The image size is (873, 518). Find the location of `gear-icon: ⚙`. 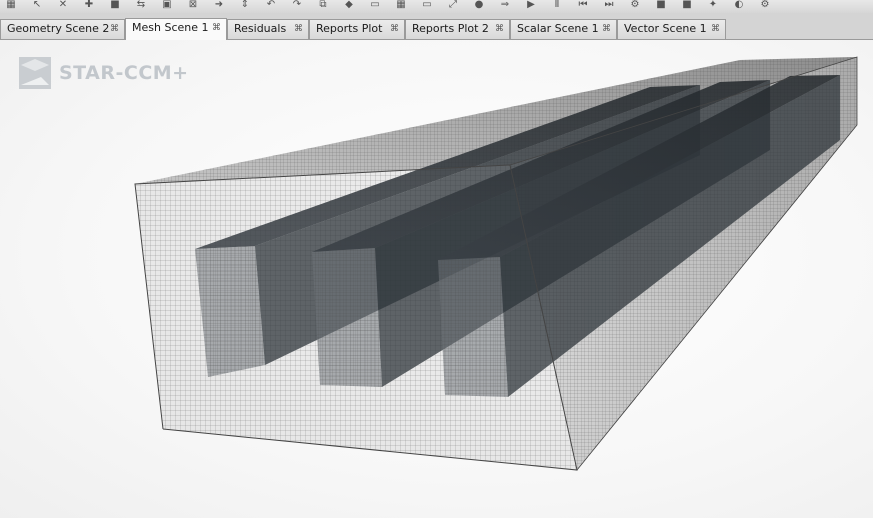

gear-icon: ⚙ is located at coordinates (765, 5).